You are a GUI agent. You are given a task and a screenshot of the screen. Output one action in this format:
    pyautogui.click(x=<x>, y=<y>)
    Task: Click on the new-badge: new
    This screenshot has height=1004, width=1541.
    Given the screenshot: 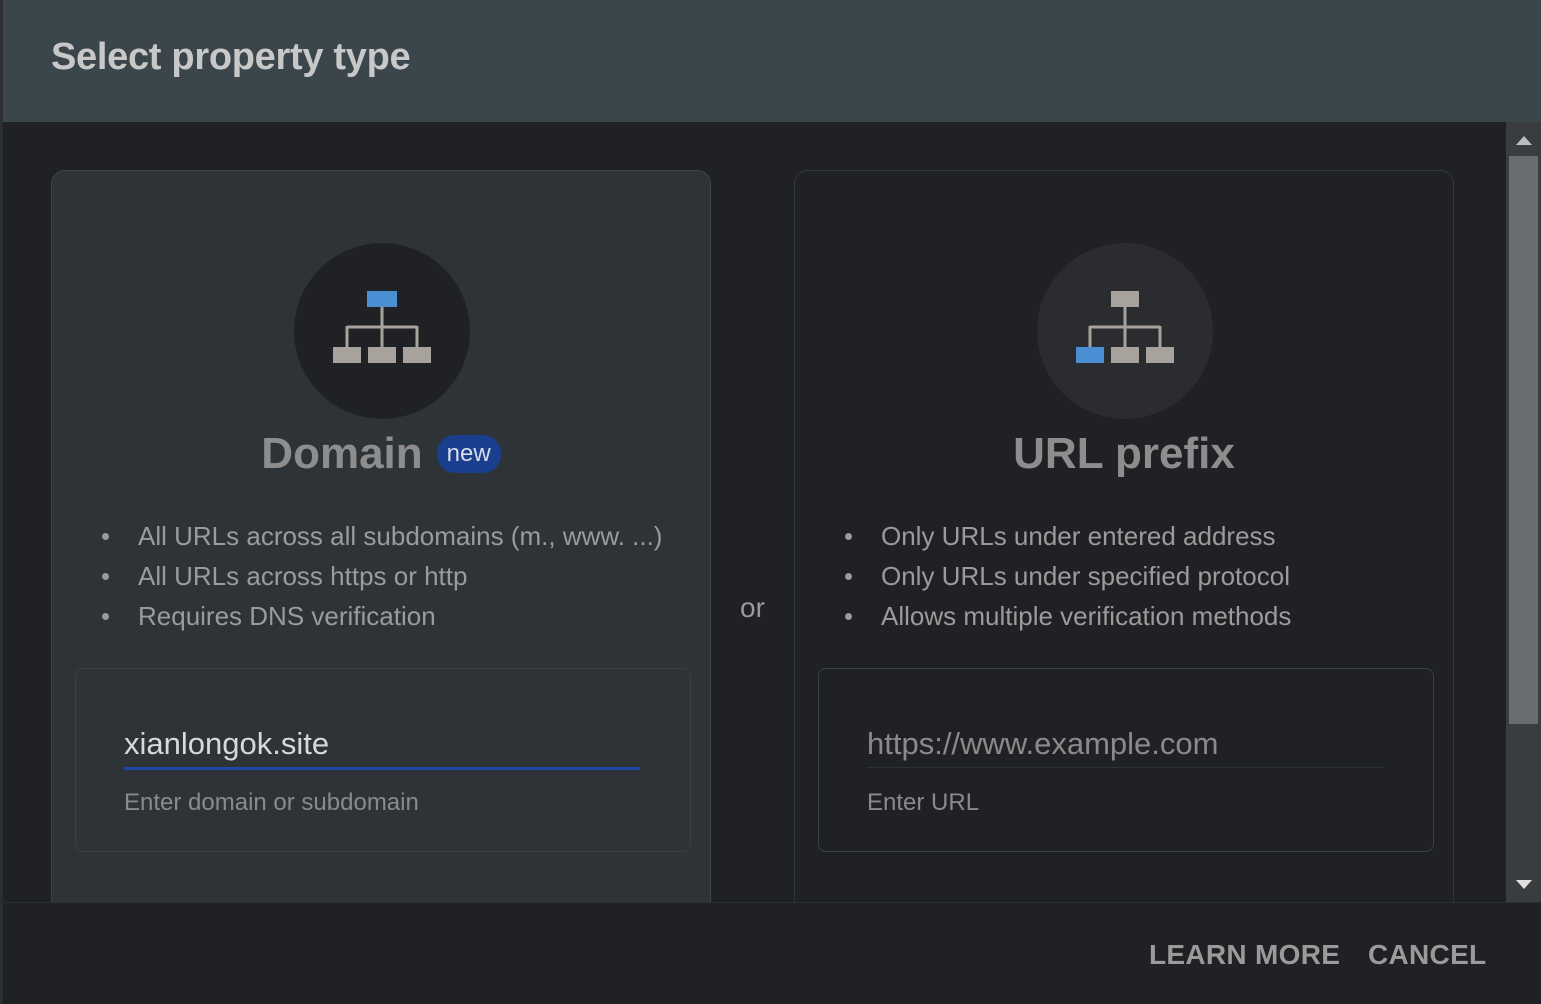 What is the action you would take?
    pyautogui.click(x=468, y=454)
    